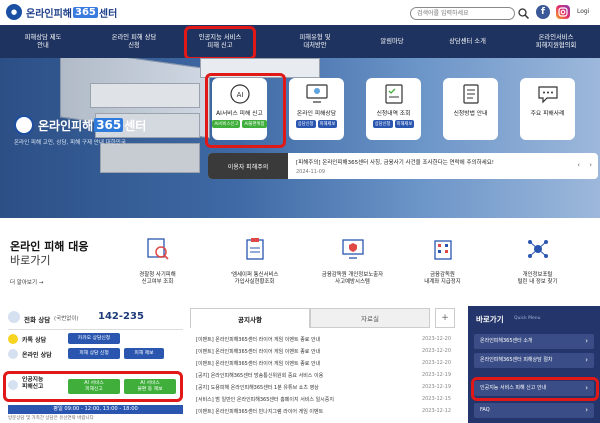  I want to click on hero-subtitle: 온라인 피해 고민, 상담, 피해 구제 안내 대한민국, so click(70, 143).